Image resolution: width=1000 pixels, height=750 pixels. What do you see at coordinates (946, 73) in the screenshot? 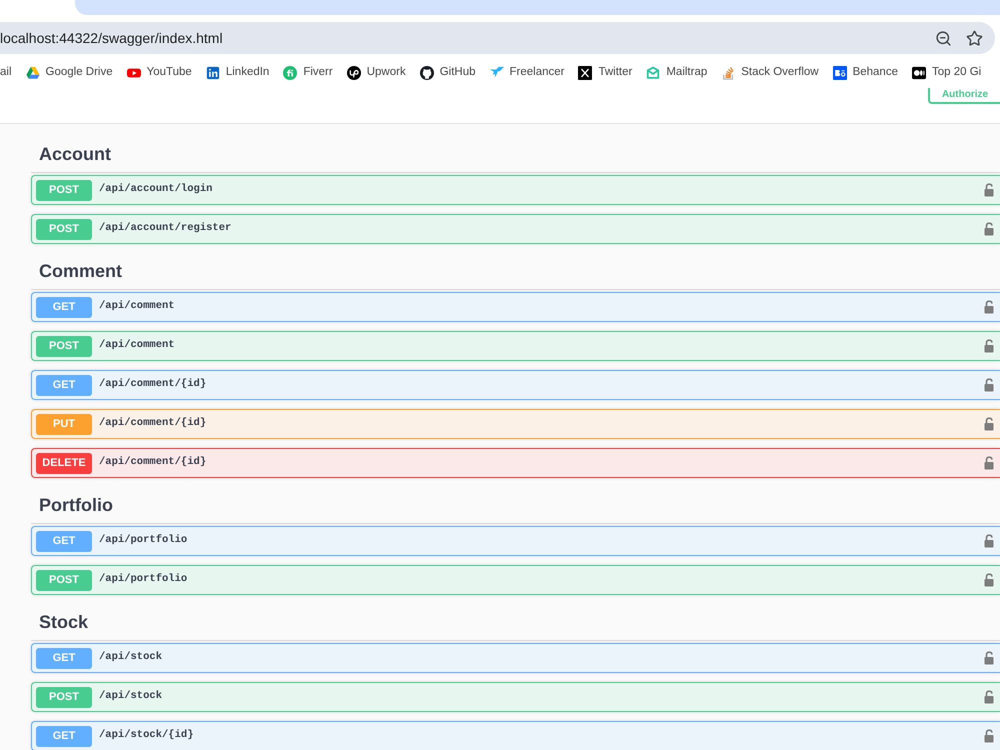
I see `bookmark-item: Top 20 Gi` at bounding box center [946, 73].